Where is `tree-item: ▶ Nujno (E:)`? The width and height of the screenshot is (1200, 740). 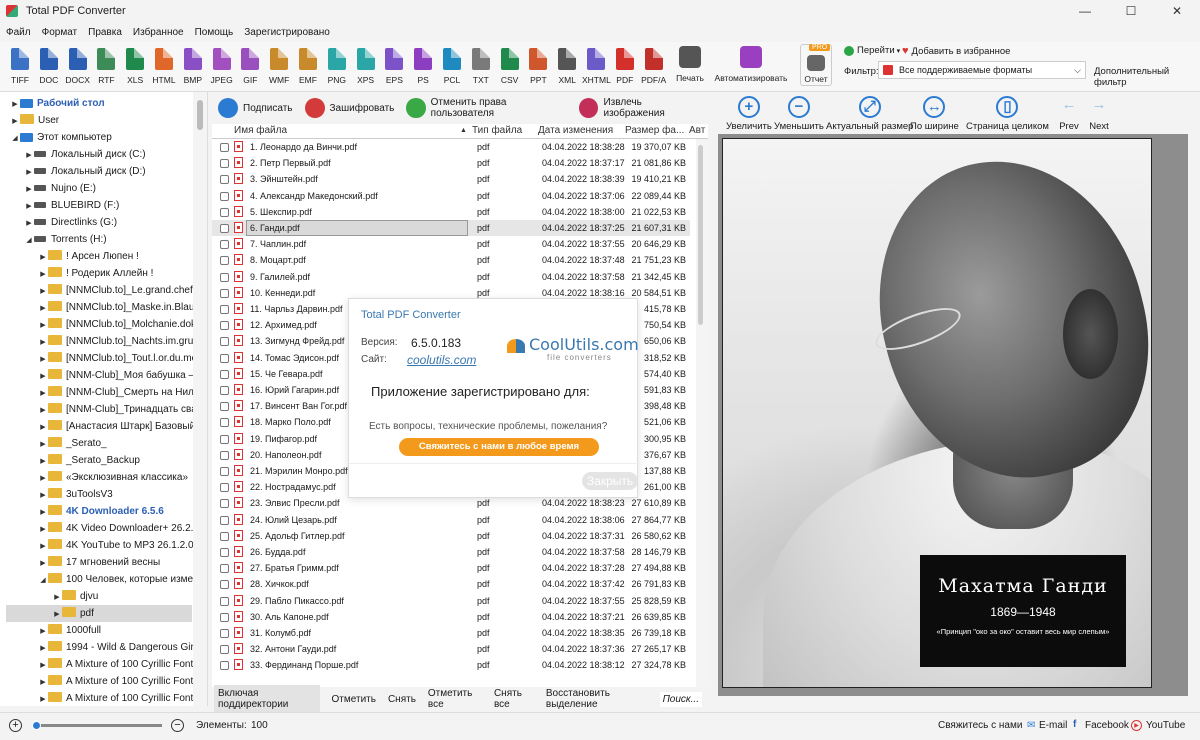
tree-item: ▶ Nujno (E:) is located at coordinates (96, 188).